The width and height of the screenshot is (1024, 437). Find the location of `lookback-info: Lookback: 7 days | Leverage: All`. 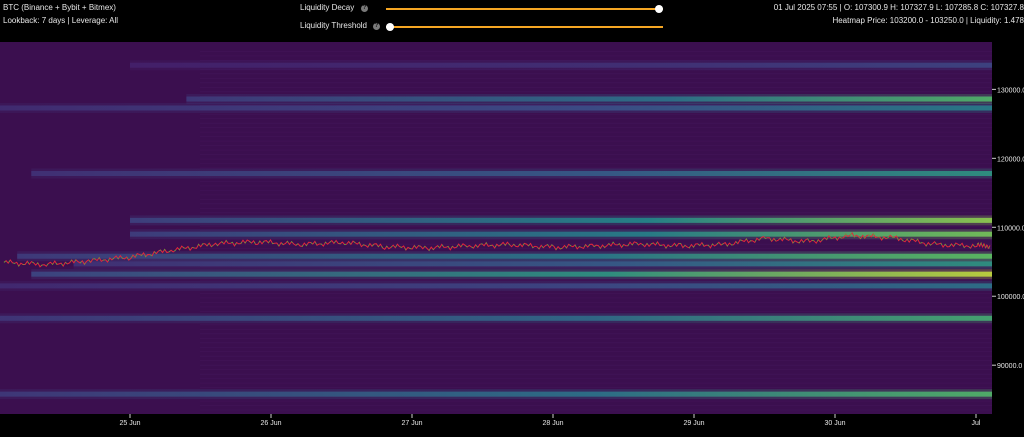

lookback-info: Lookback: 7 days | Leverage: All is located at coordinates (61, 20).